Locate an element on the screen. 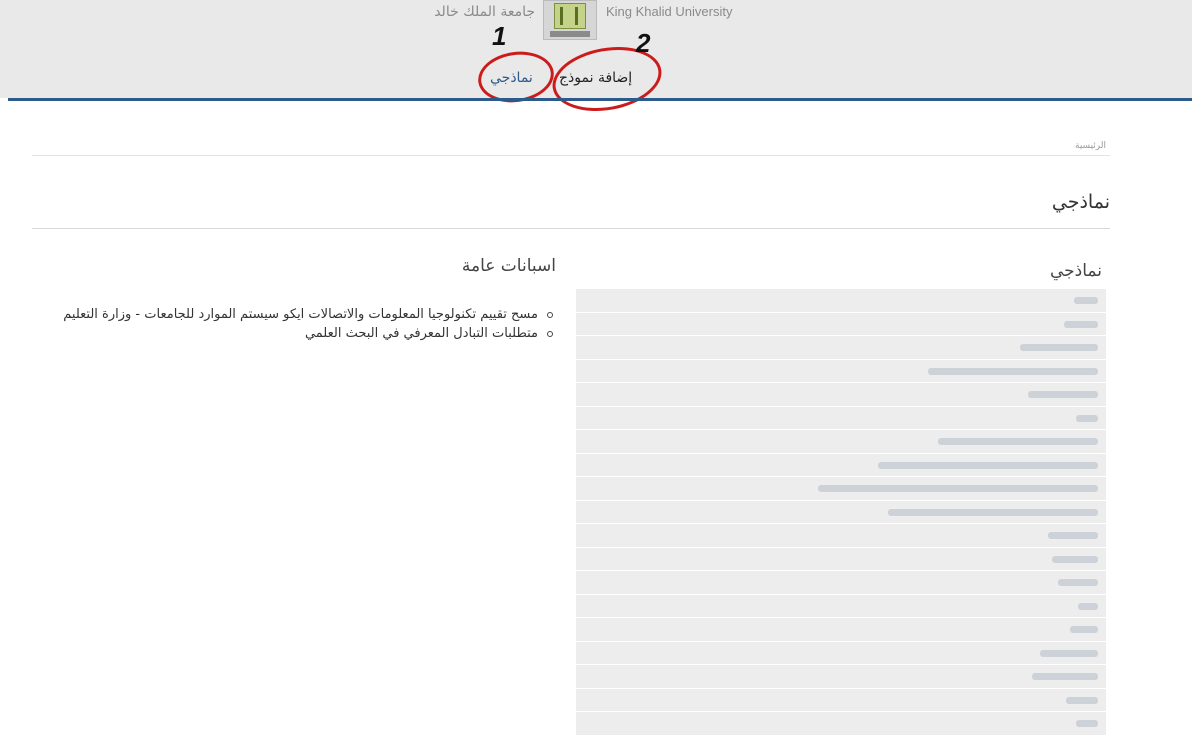 The image size is (1192, 736). logo-strip is located at coordinates (570, 34).